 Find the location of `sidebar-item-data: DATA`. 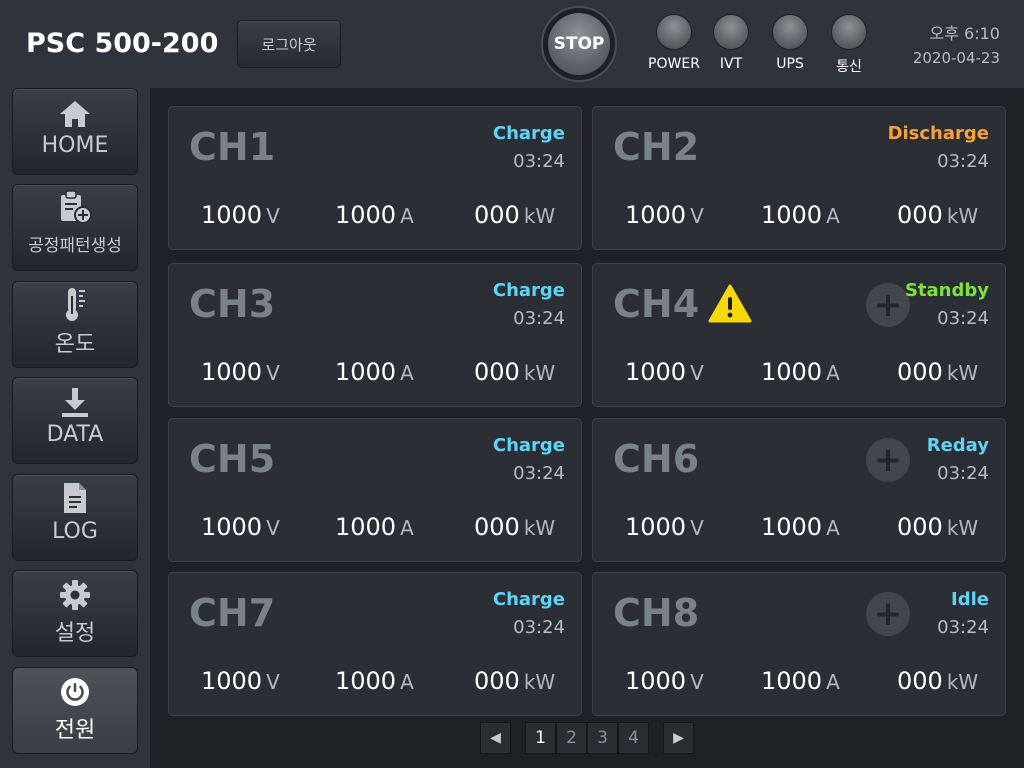

sidebar-item-data: DATA is located at coordinates (75, 420).